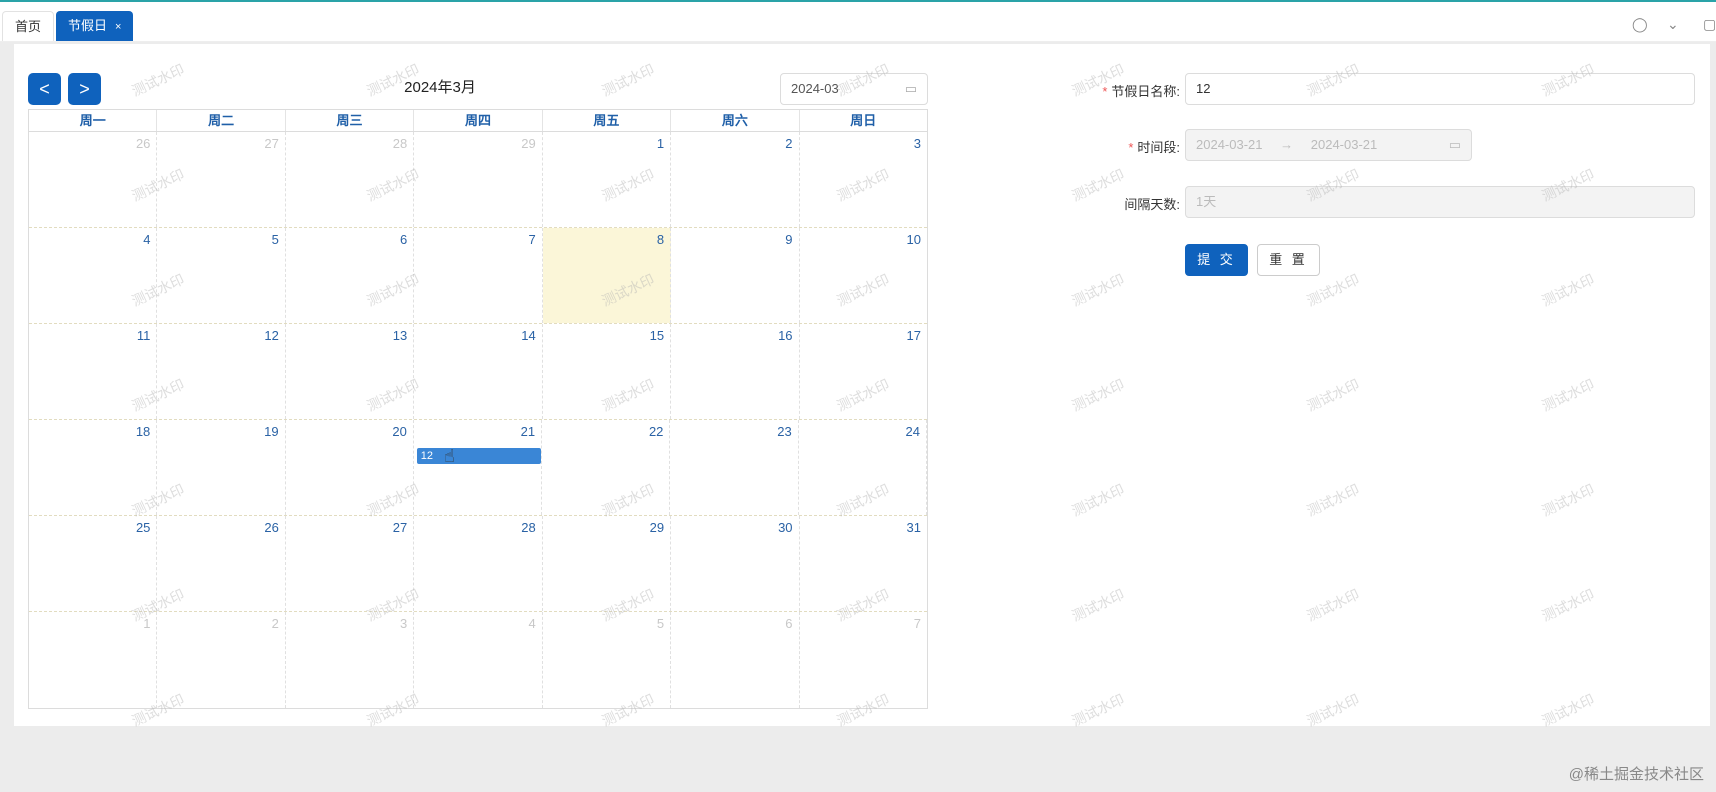 The width and height of the screenshot is (1716, 792). What do you see at coordinates (1216, 260) in the screenshot?
I see `submit-button: 提 交` at bounding box center [1216, 260].